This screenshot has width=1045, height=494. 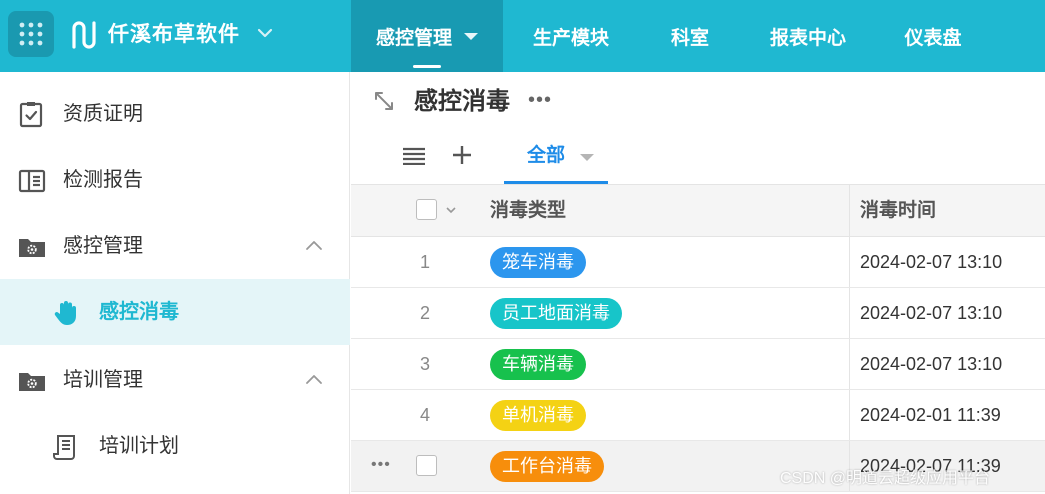 I want to click on hand-icon, so click(x=65, y=313).